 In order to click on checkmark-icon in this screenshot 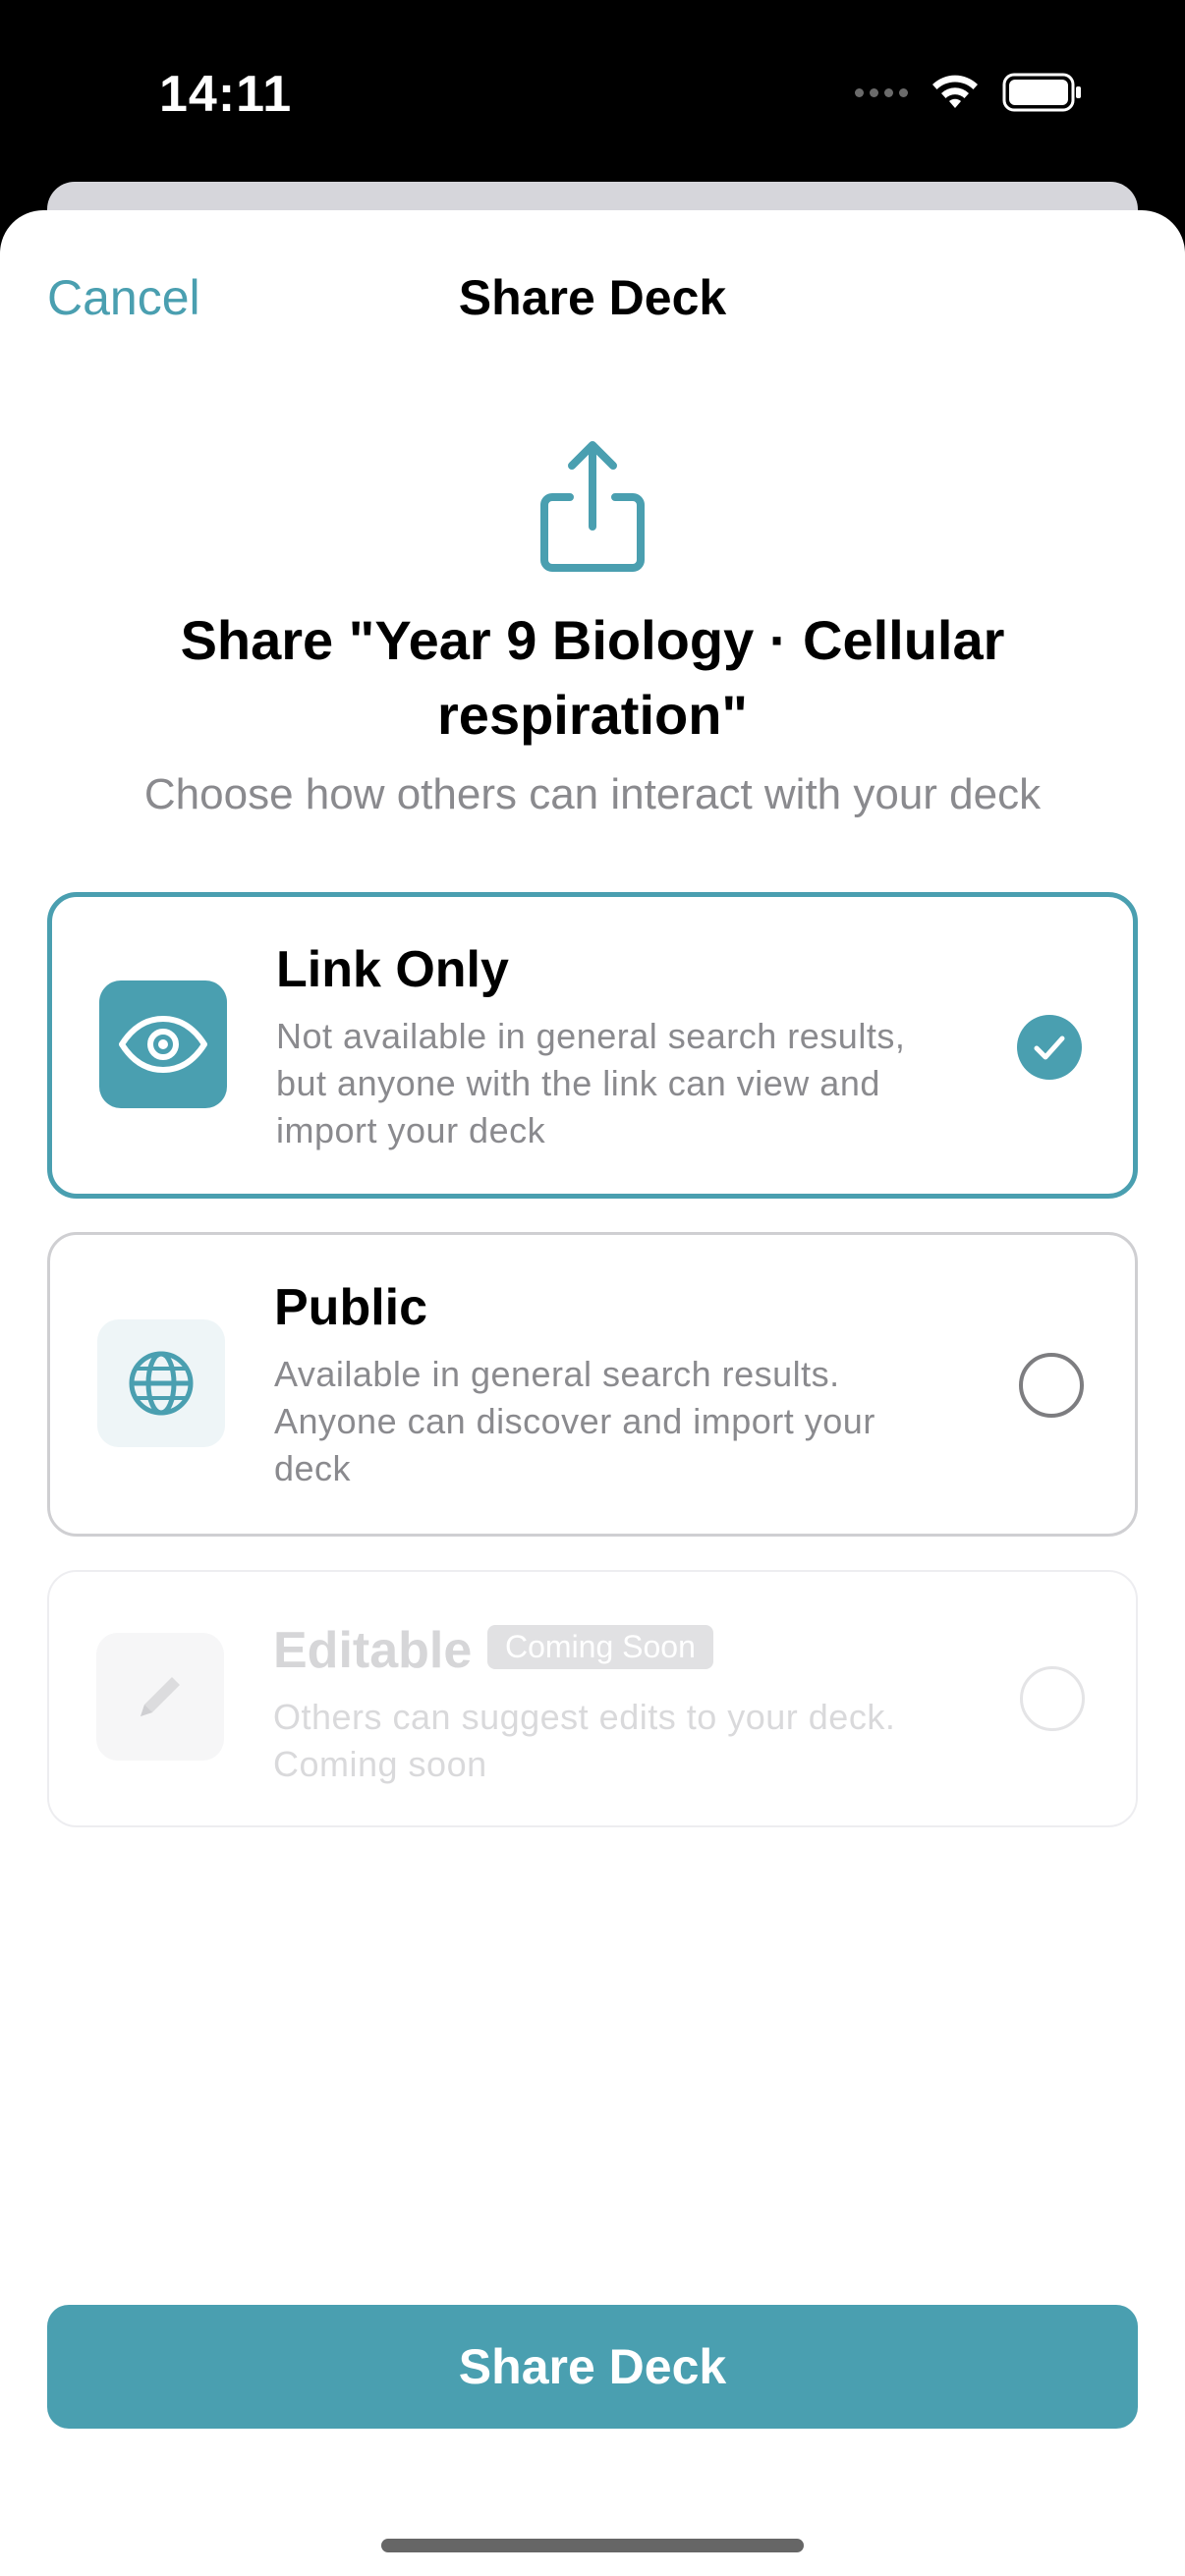, I will do `click(1049, 1048)`.